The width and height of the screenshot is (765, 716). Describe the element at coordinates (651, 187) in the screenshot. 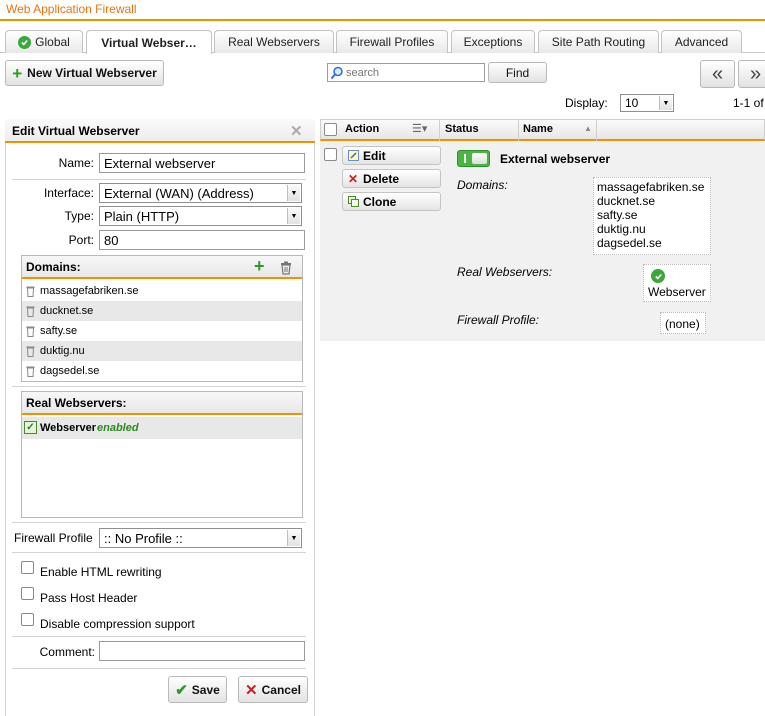

I see `row-domain: massagefabriken.se` at that location.